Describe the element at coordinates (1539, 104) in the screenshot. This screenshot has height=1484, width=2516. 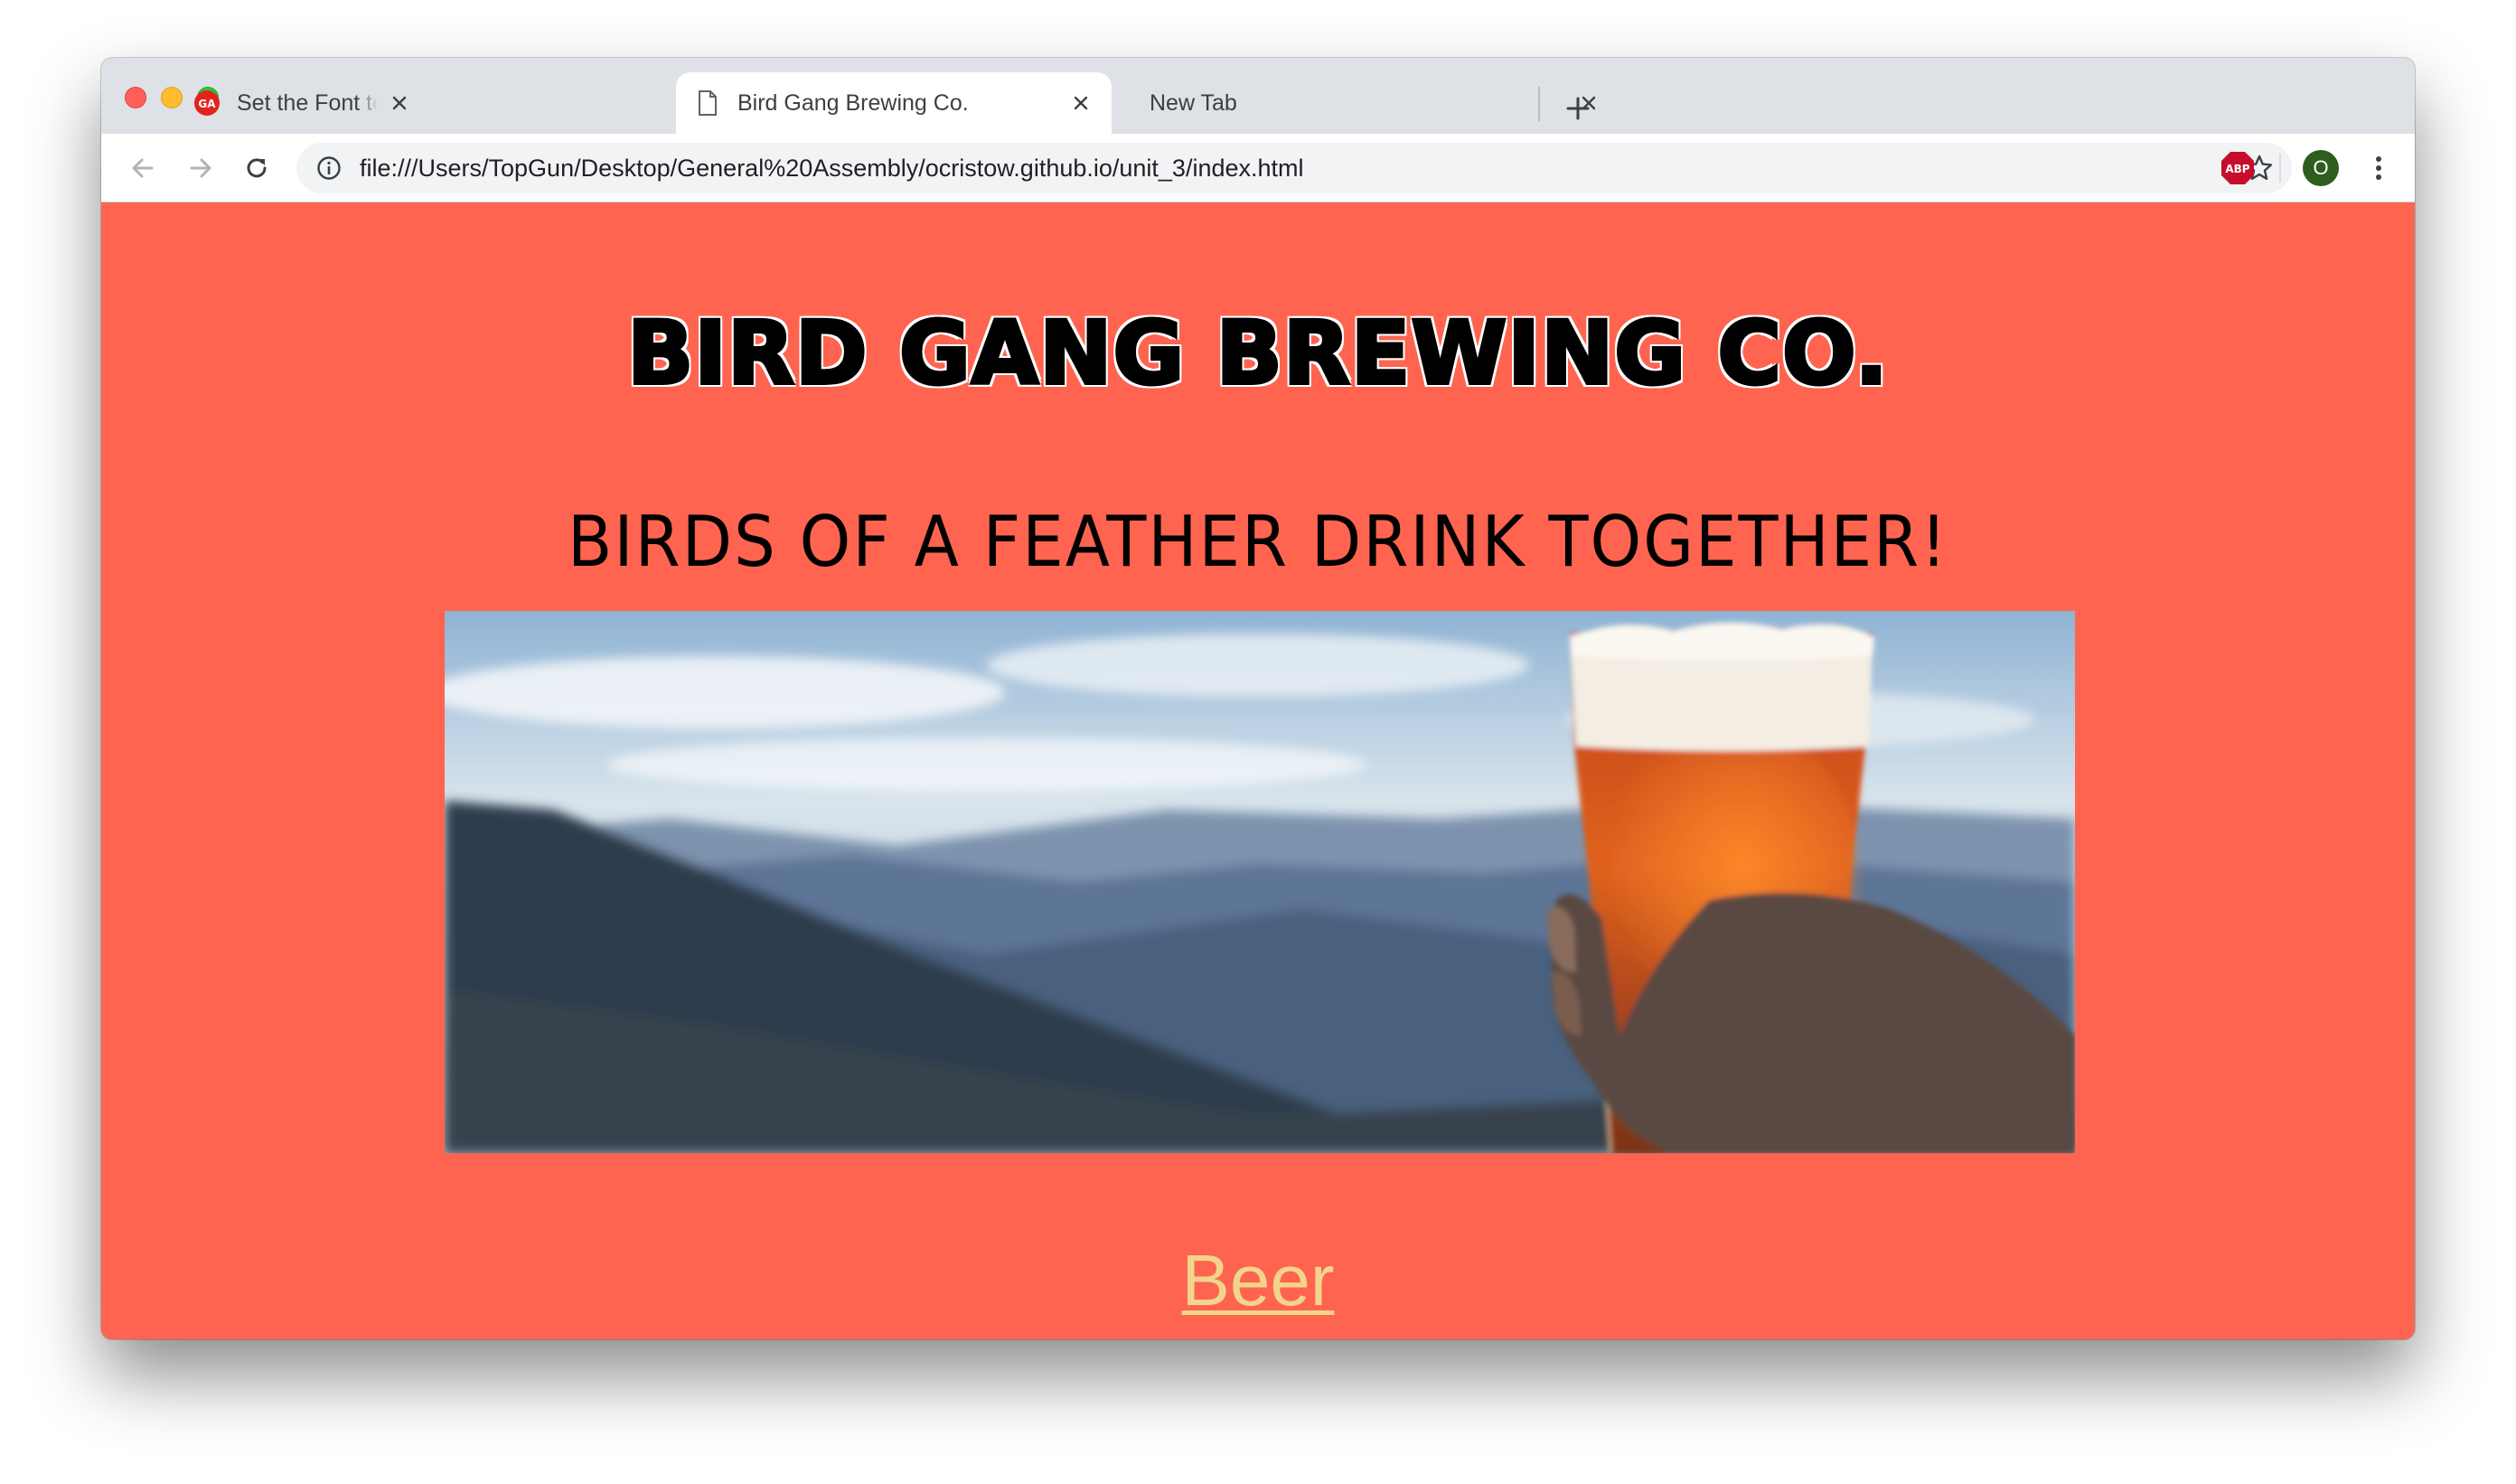
I see `tab-divider` at that location.